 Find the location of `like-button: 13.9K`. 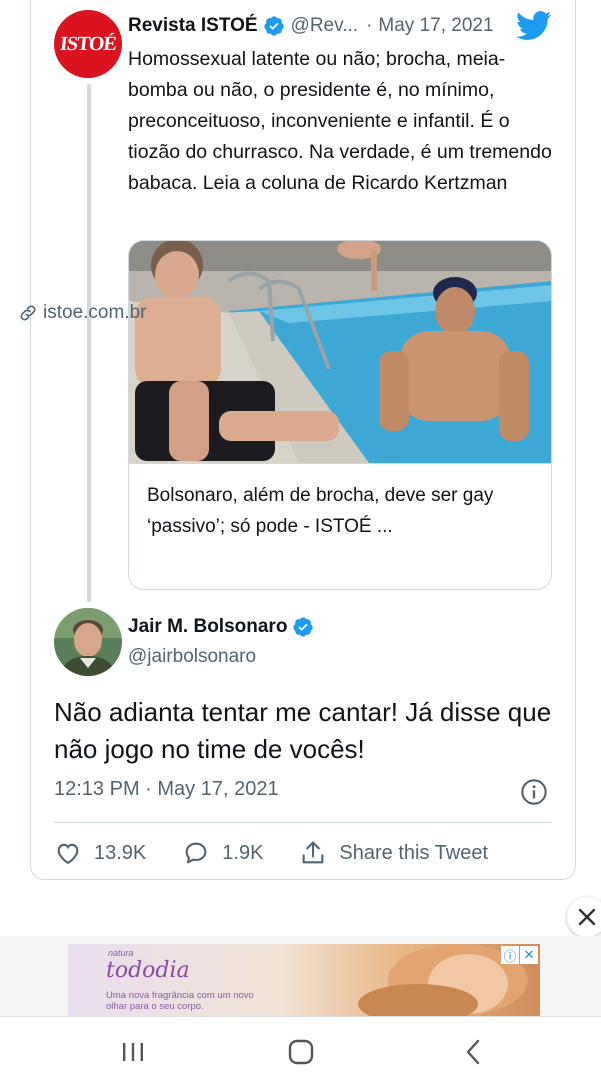

like-button: 13.9K is located at coordinates (100, 853).